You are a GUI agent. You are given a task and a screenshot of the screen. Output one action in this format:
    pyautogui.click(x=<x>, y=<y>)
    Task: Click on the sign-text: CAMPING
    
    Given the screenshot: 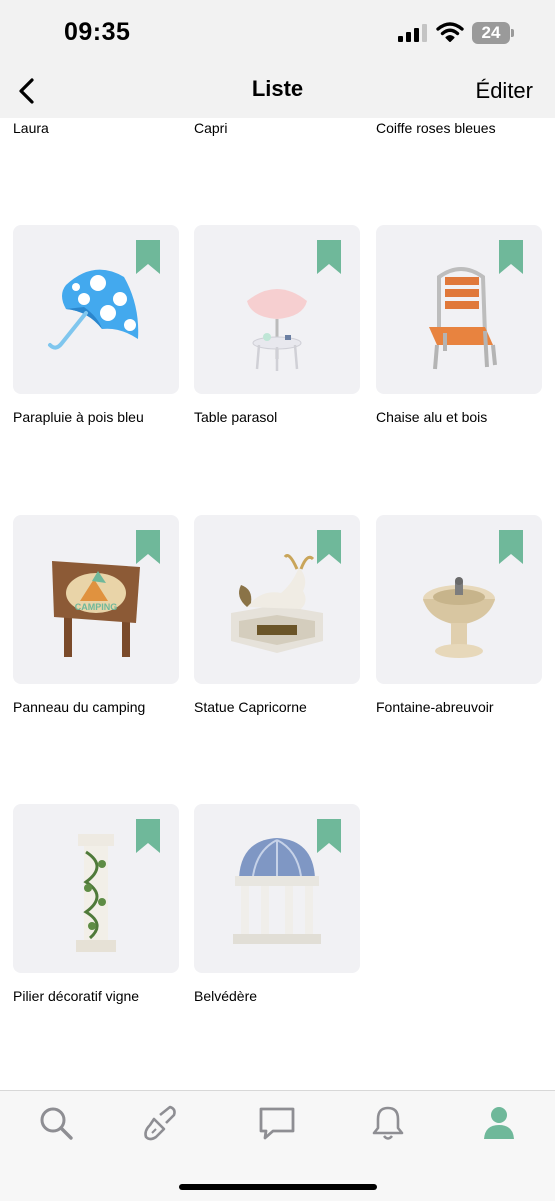 What is the action you would take?
    pyautogui.click(x=96, y=607)
    